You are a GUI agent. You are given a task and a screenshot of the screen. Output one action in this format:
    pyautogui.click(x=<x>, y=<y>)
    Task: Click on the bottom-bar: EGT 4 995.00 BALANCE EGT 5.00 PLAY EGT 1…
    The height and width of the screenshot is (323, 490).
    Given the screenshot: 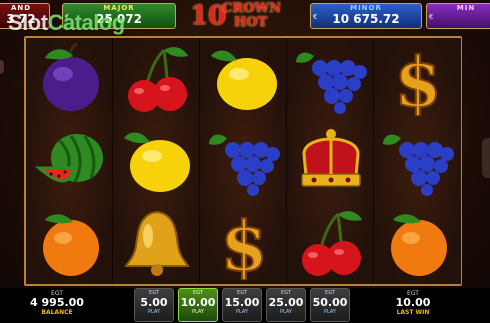 What is the action you would take?
    pyautogui.click(x=245, y=305)
    